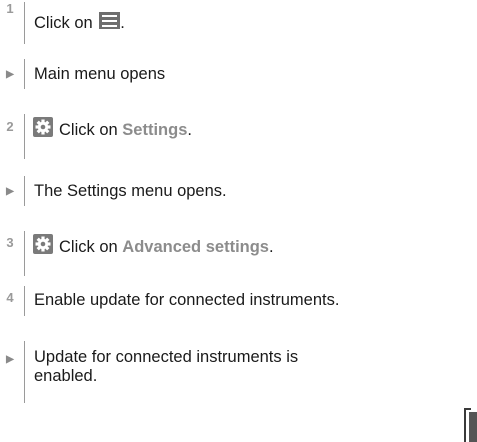  I want to click on step-text: Click on ., so click(79, 22).